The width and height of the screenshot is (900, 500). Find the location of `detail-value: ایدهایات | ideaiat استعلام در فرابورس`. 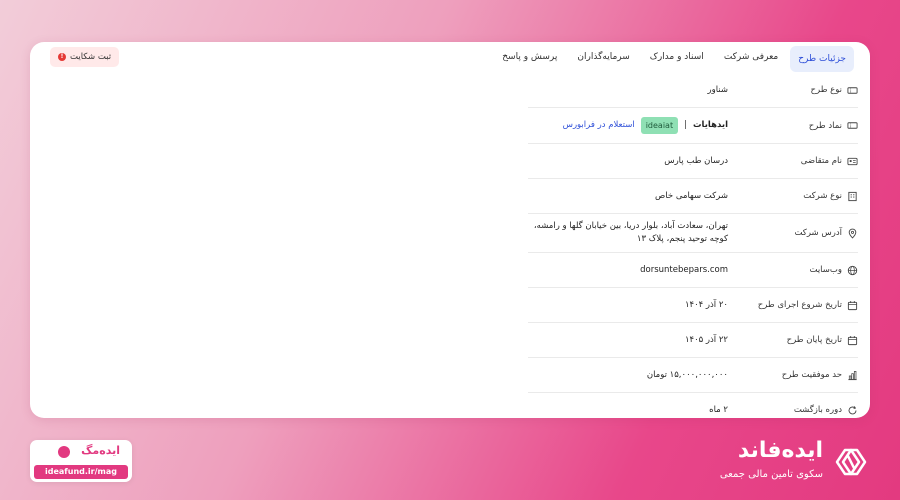

detail-value: ایدهایات | ideaiat استعلام در فرابورس is located at coordinates (628, 125).